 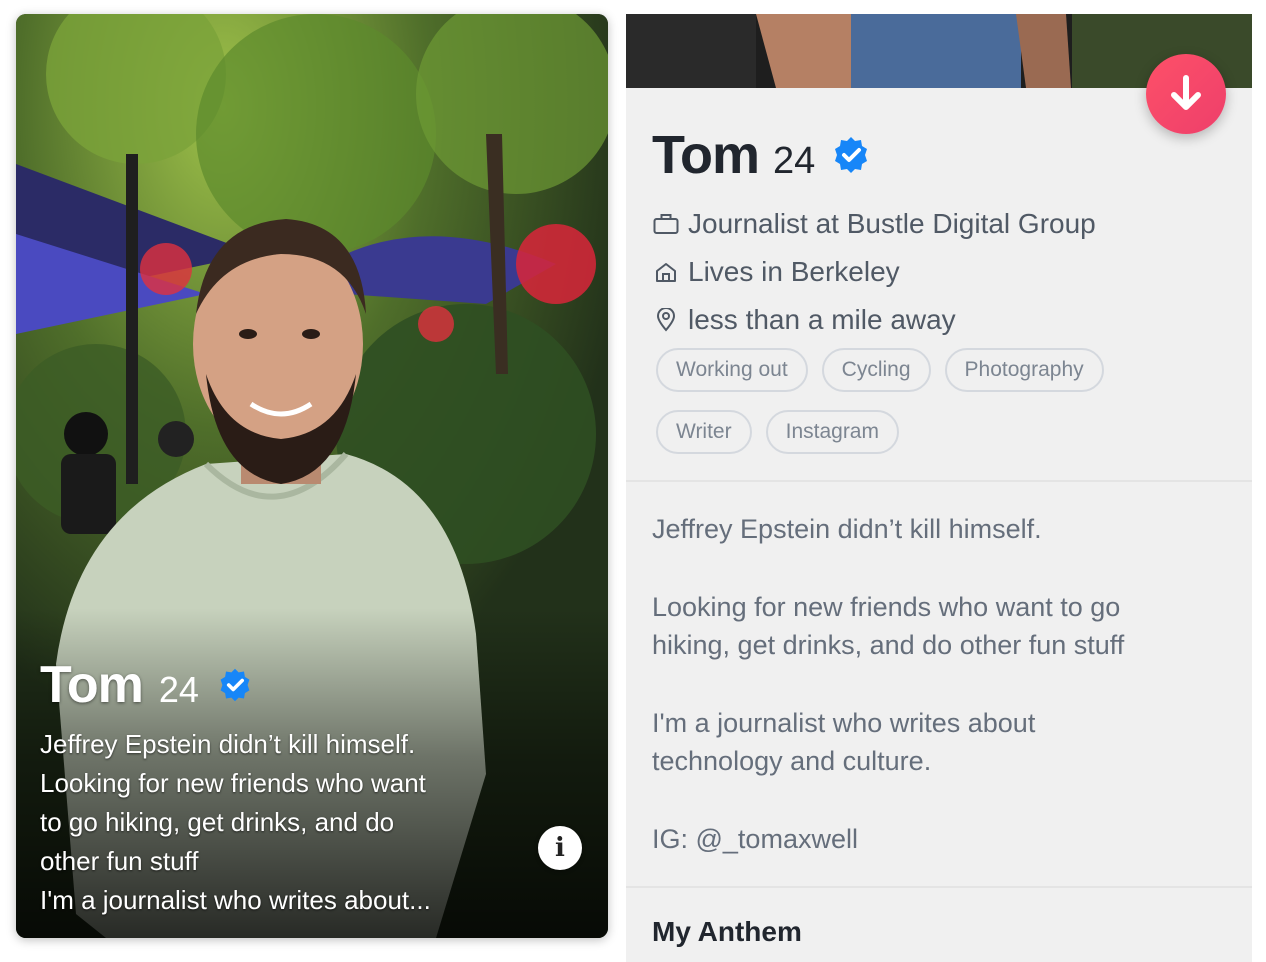 I want to click on card-name: Tom, so click(x=92, y=685).